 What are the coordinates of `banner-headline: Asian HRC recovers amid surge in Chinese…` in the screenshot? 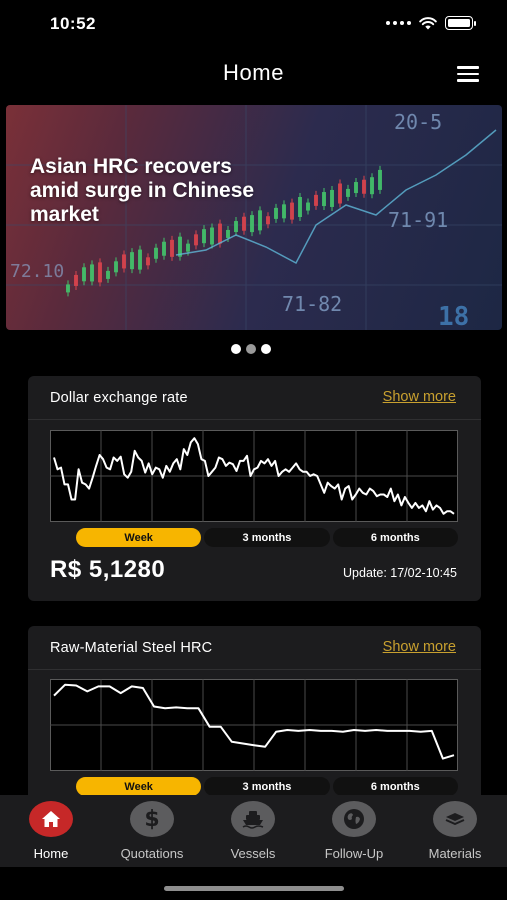 It's located at (142, 190).